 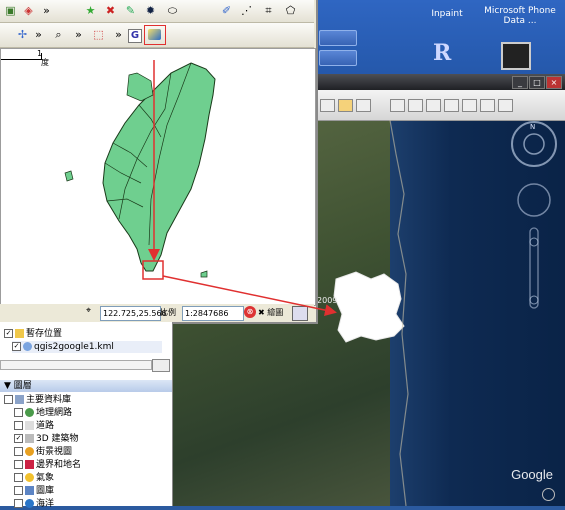 I want to click on streetview-icon, so click(x=29, y=451).